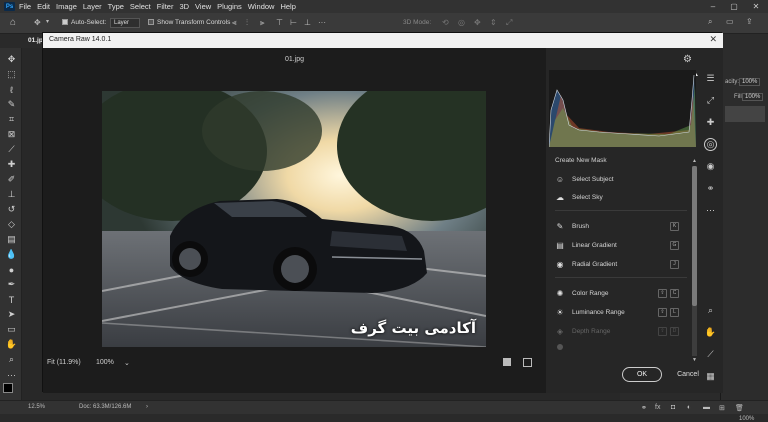  Describe the element at coordinates (624, 197) in the screenshot. I see `mask-select-sky: ☁ Select Sky` at that location.